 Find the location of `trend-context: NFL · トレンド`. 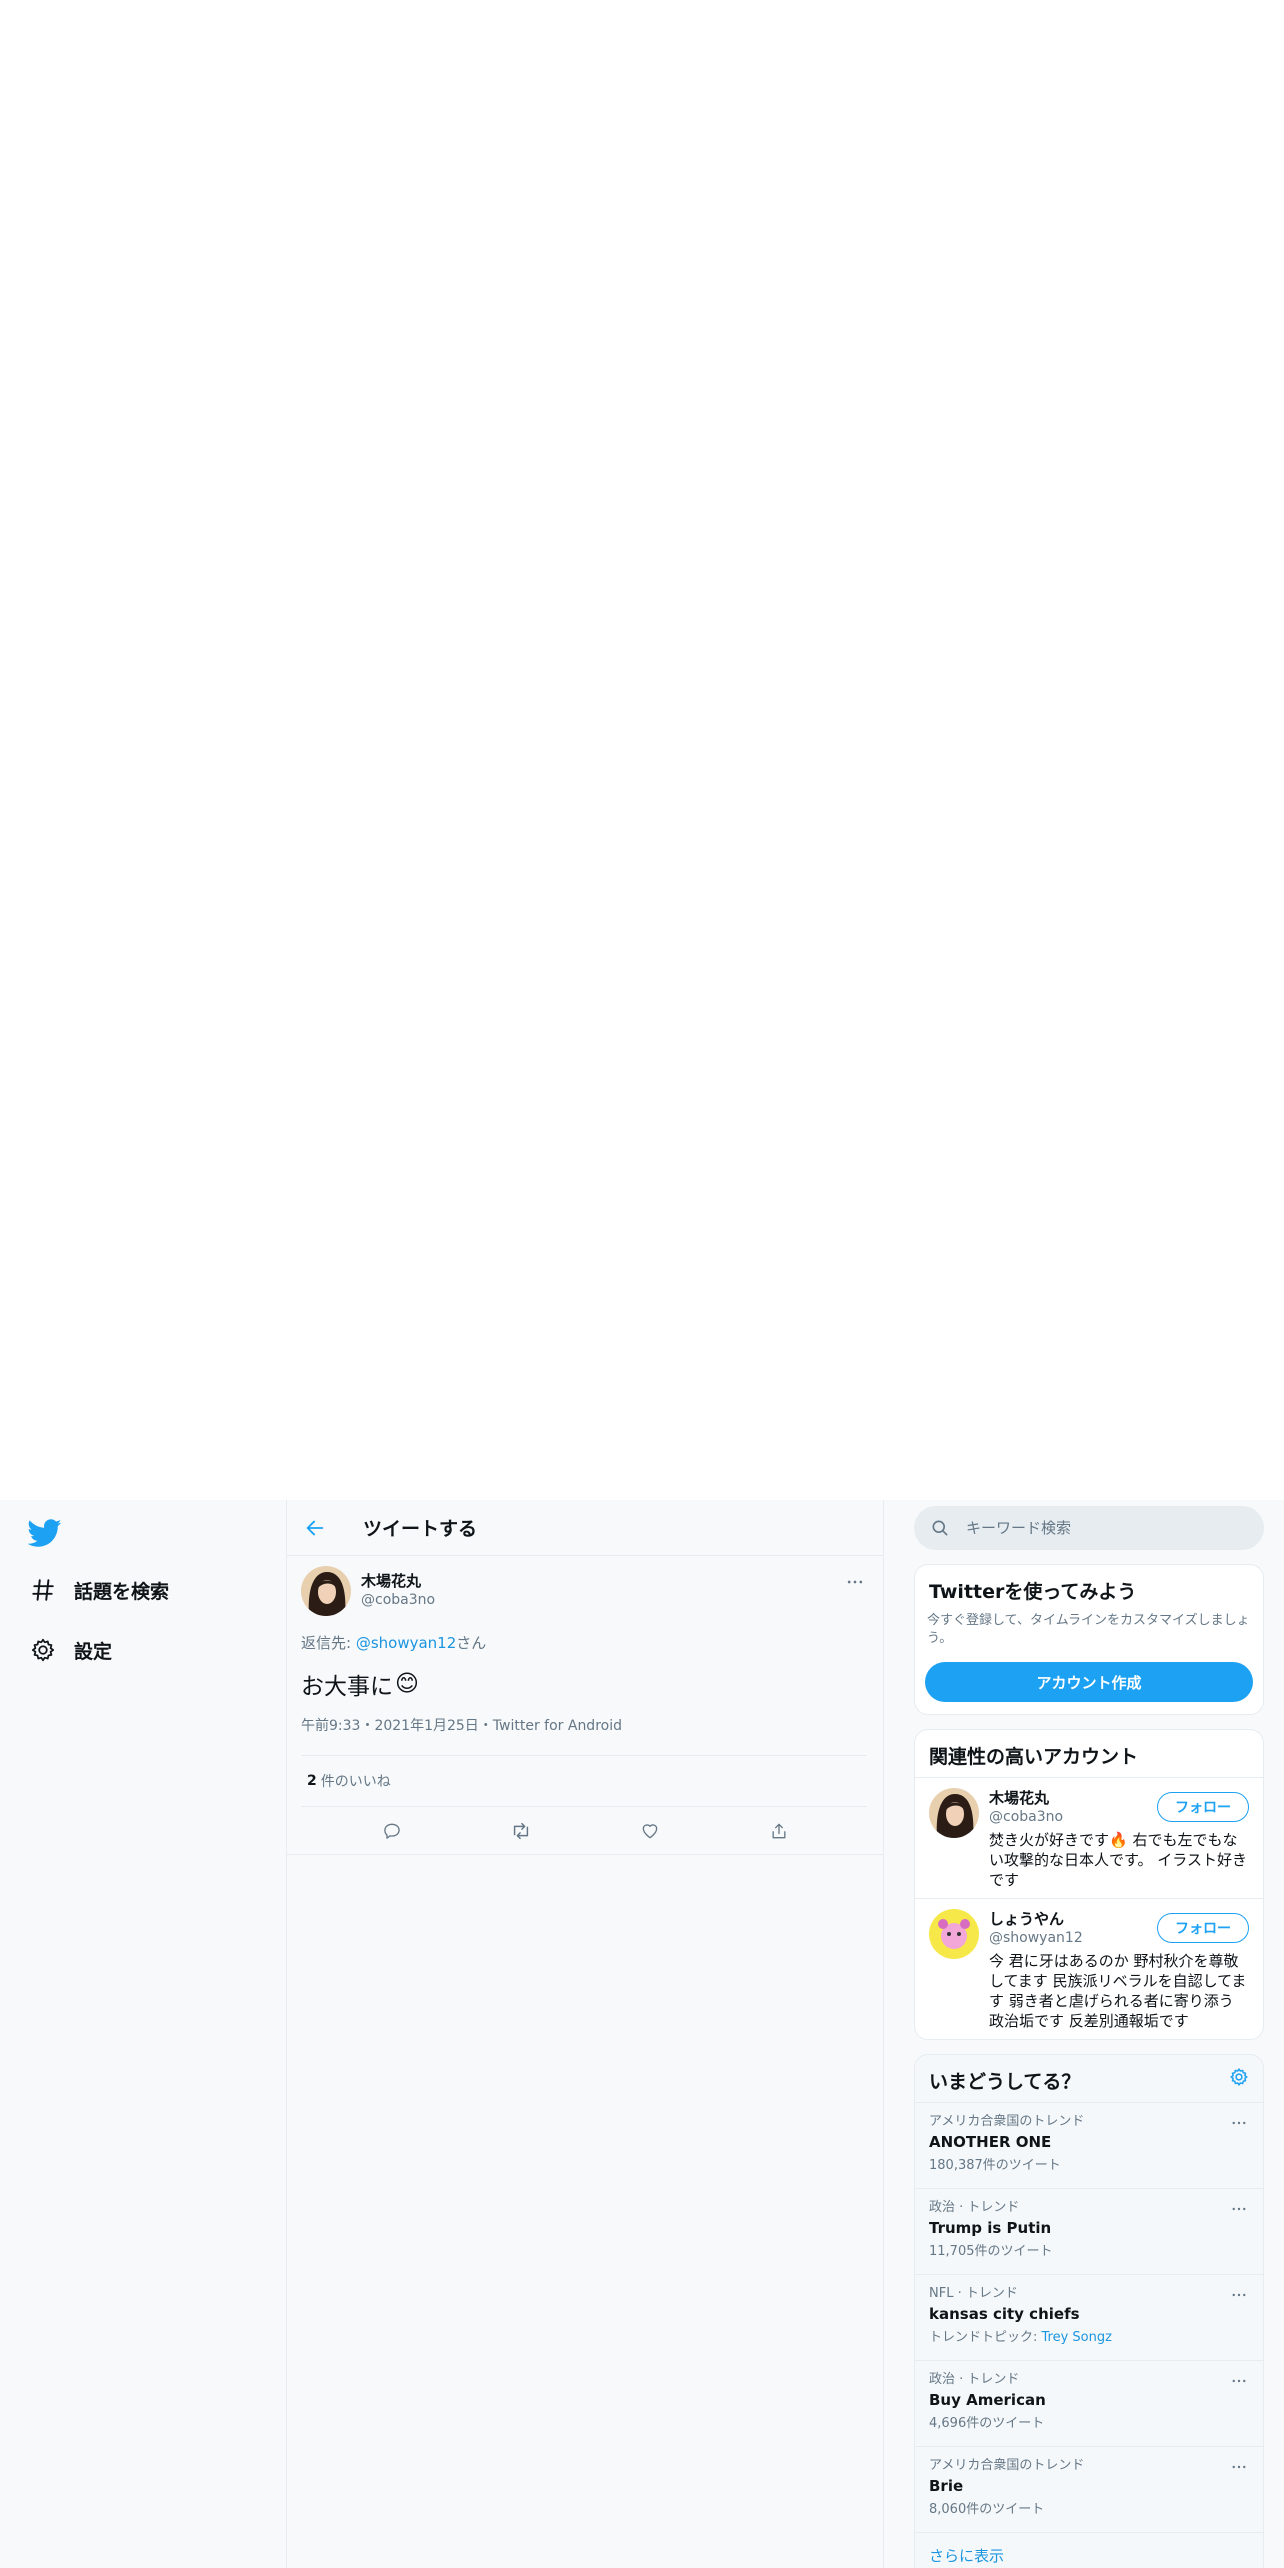

trend-context: NFL · トレンド is located at coordinates (973, 2293).